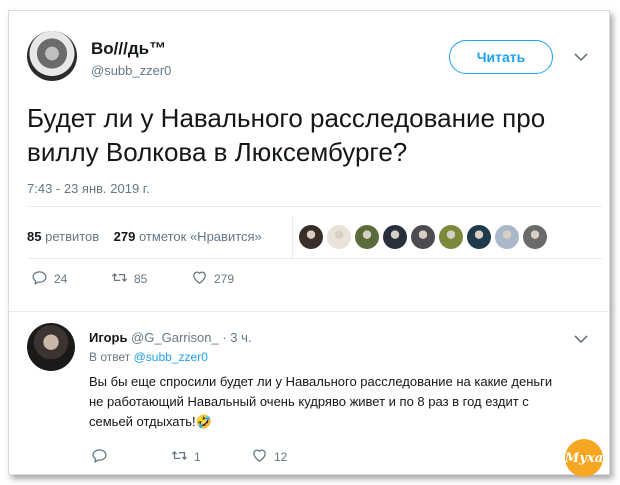 The height and width of the screenshot is (485, 620). What do you see at coordinates (212, 279) in the screenshot?
I see `like-action: 279` at bounding box center [212, 279].